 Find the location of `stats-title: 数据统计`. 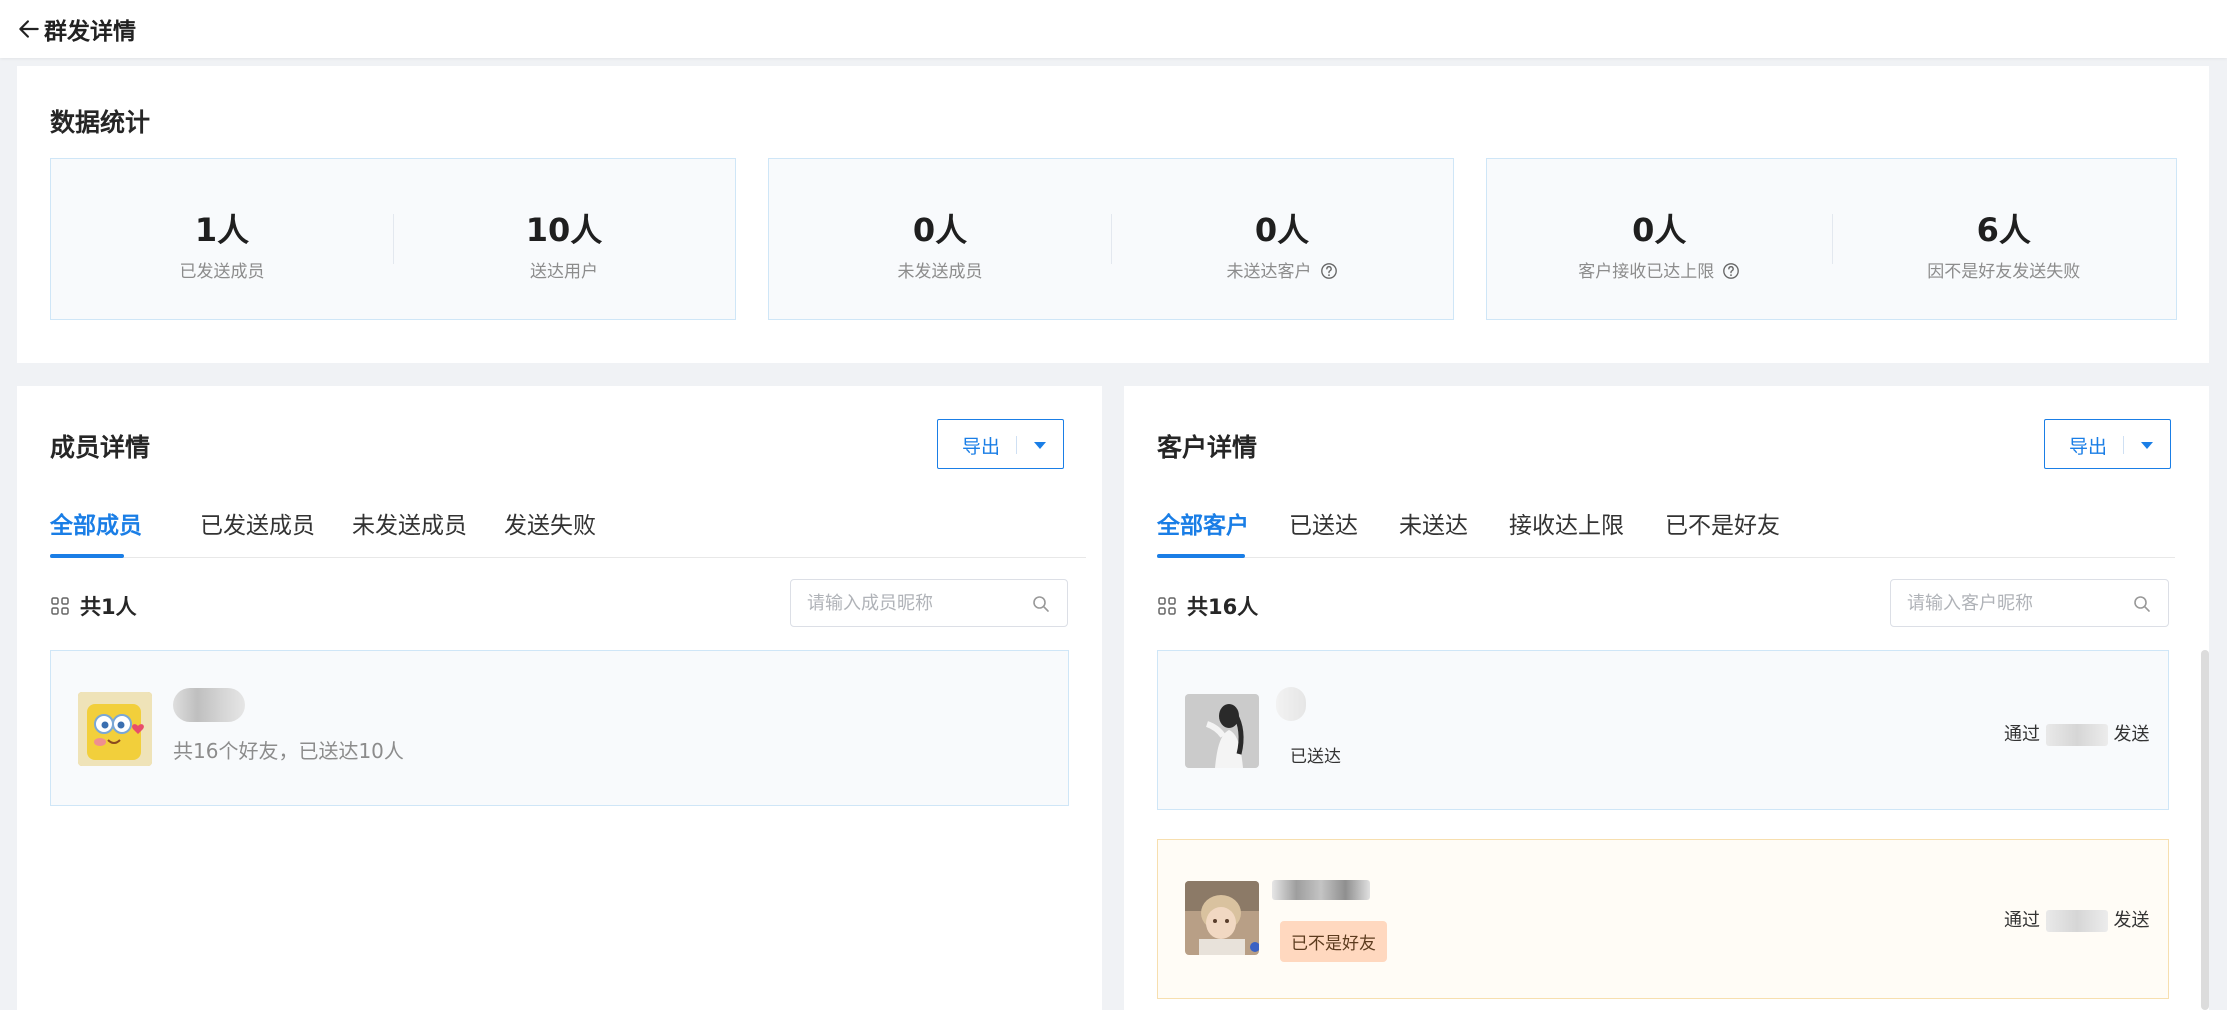

stats-title: 数据统计 is located at coordinates (100, 122).